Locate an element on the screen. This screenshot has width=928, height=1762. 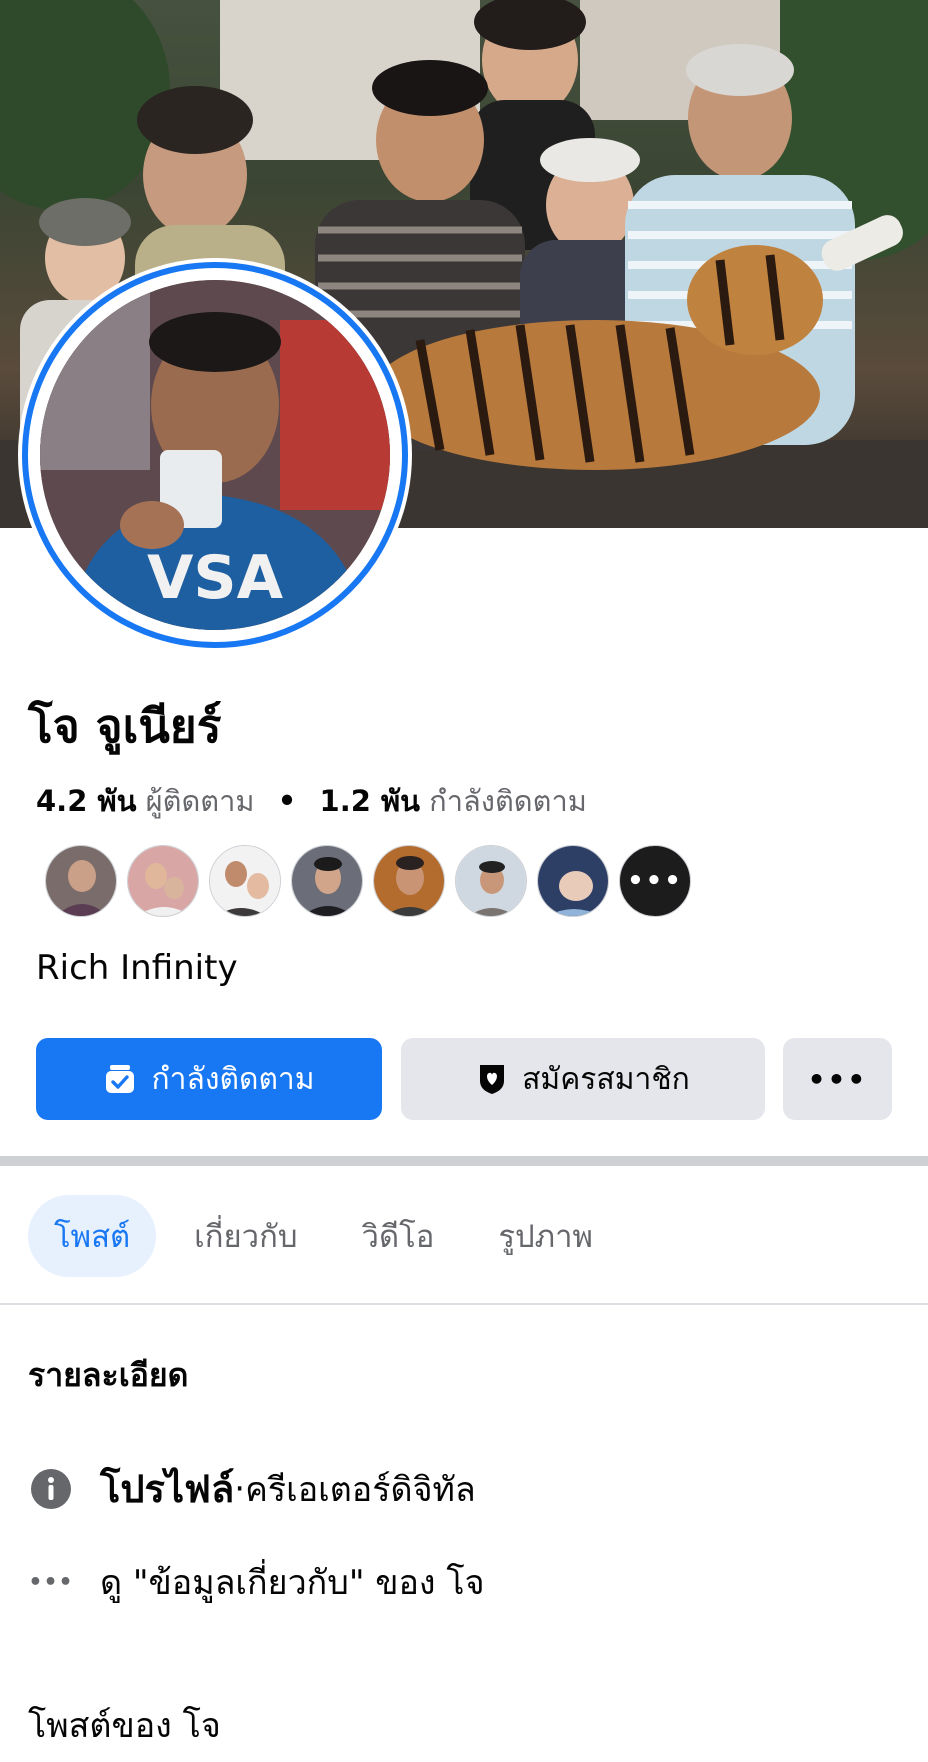
more-options-icon: ••• is located at coordinates (837, 1079).